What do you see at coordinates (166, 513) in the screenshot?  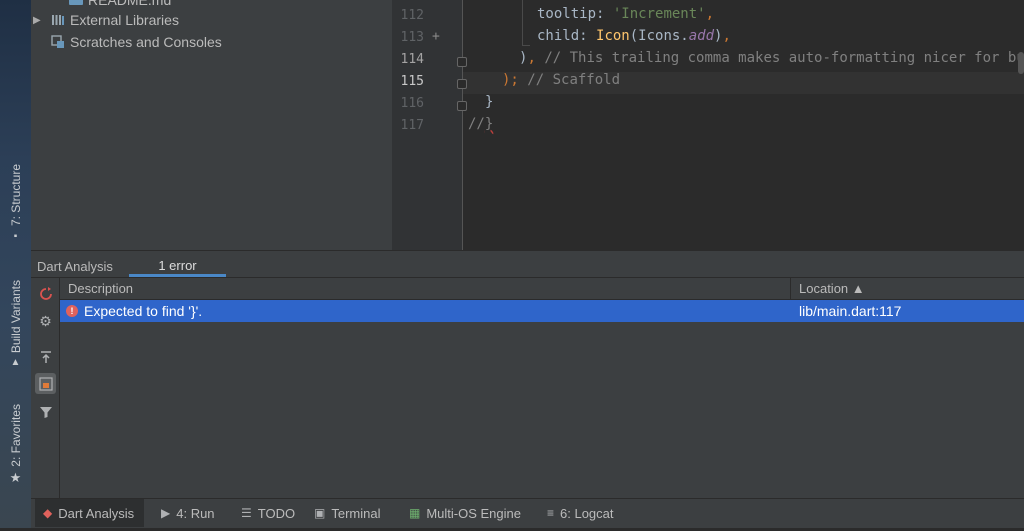 I see `play-icon: ▶` at bounding box center [166, 513].